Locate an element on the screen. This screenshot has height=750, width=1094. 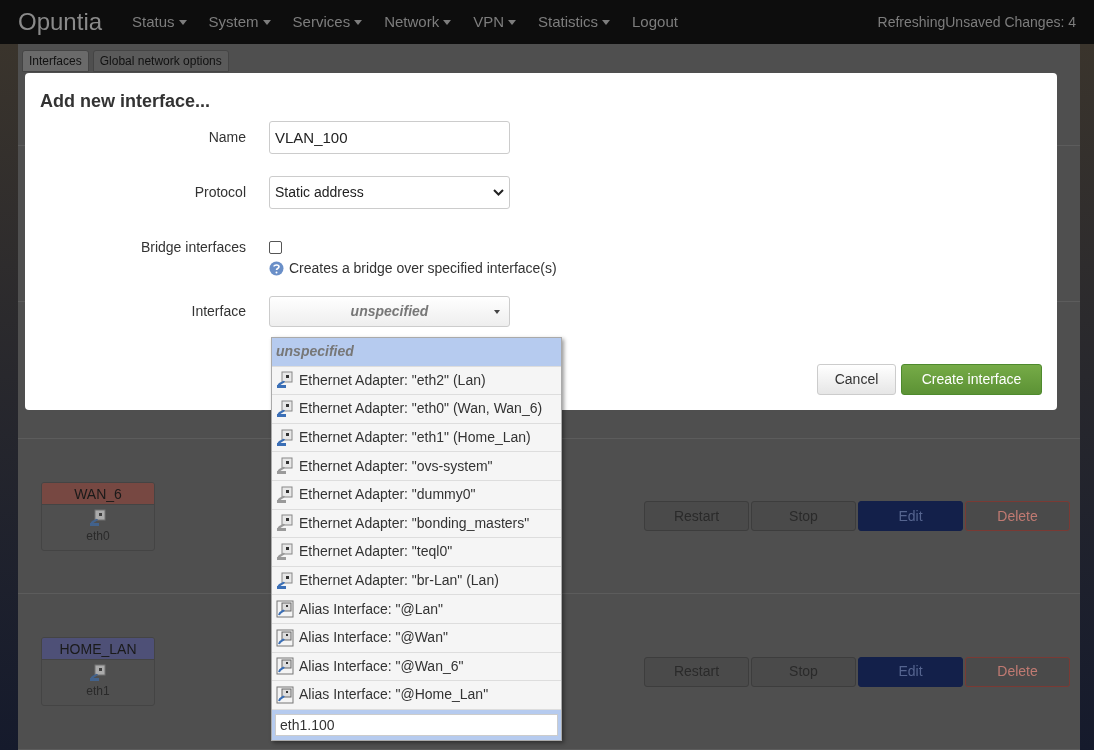
dropdown-option: Ethernet Adapter: "eth2" (Lan) is located at coordinates (416, 381).